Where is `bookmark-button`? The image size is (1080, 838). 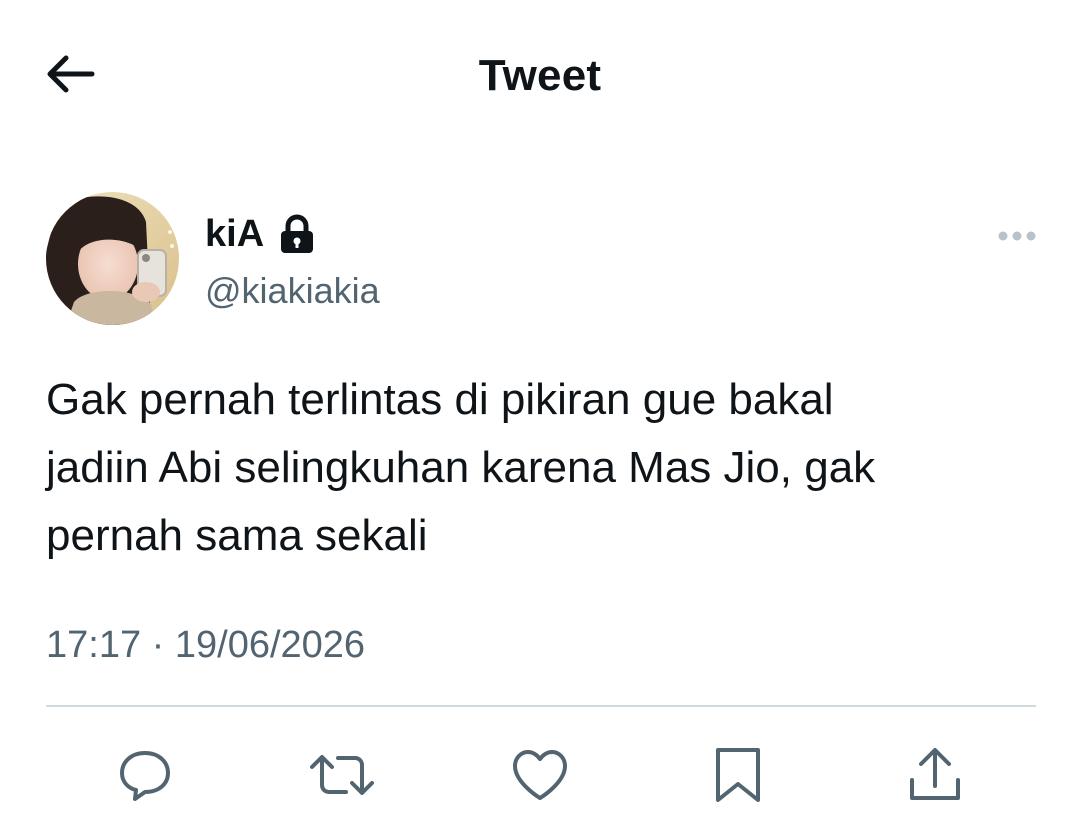
bookmark-button is located at coordinates (738, 775).